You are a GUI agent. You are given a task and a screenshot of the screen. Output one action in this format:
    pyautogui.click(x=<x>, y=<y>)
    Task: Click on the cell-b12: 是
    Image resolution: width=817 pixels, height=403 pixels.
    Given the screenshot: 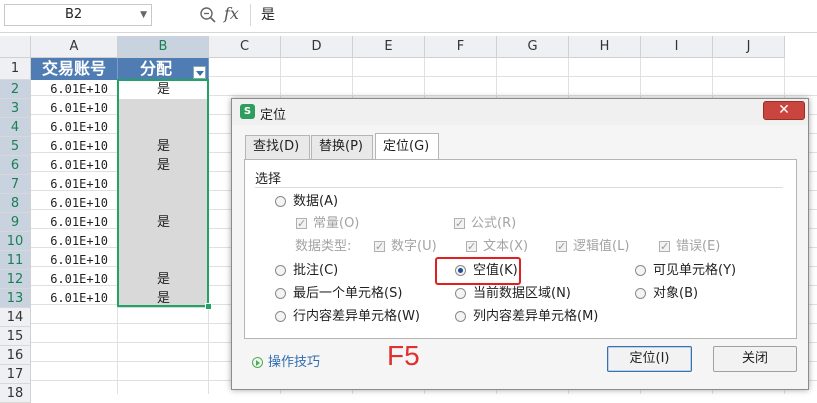 What is the action you would take?
    pyautogui.click(x=163, y=279)
    